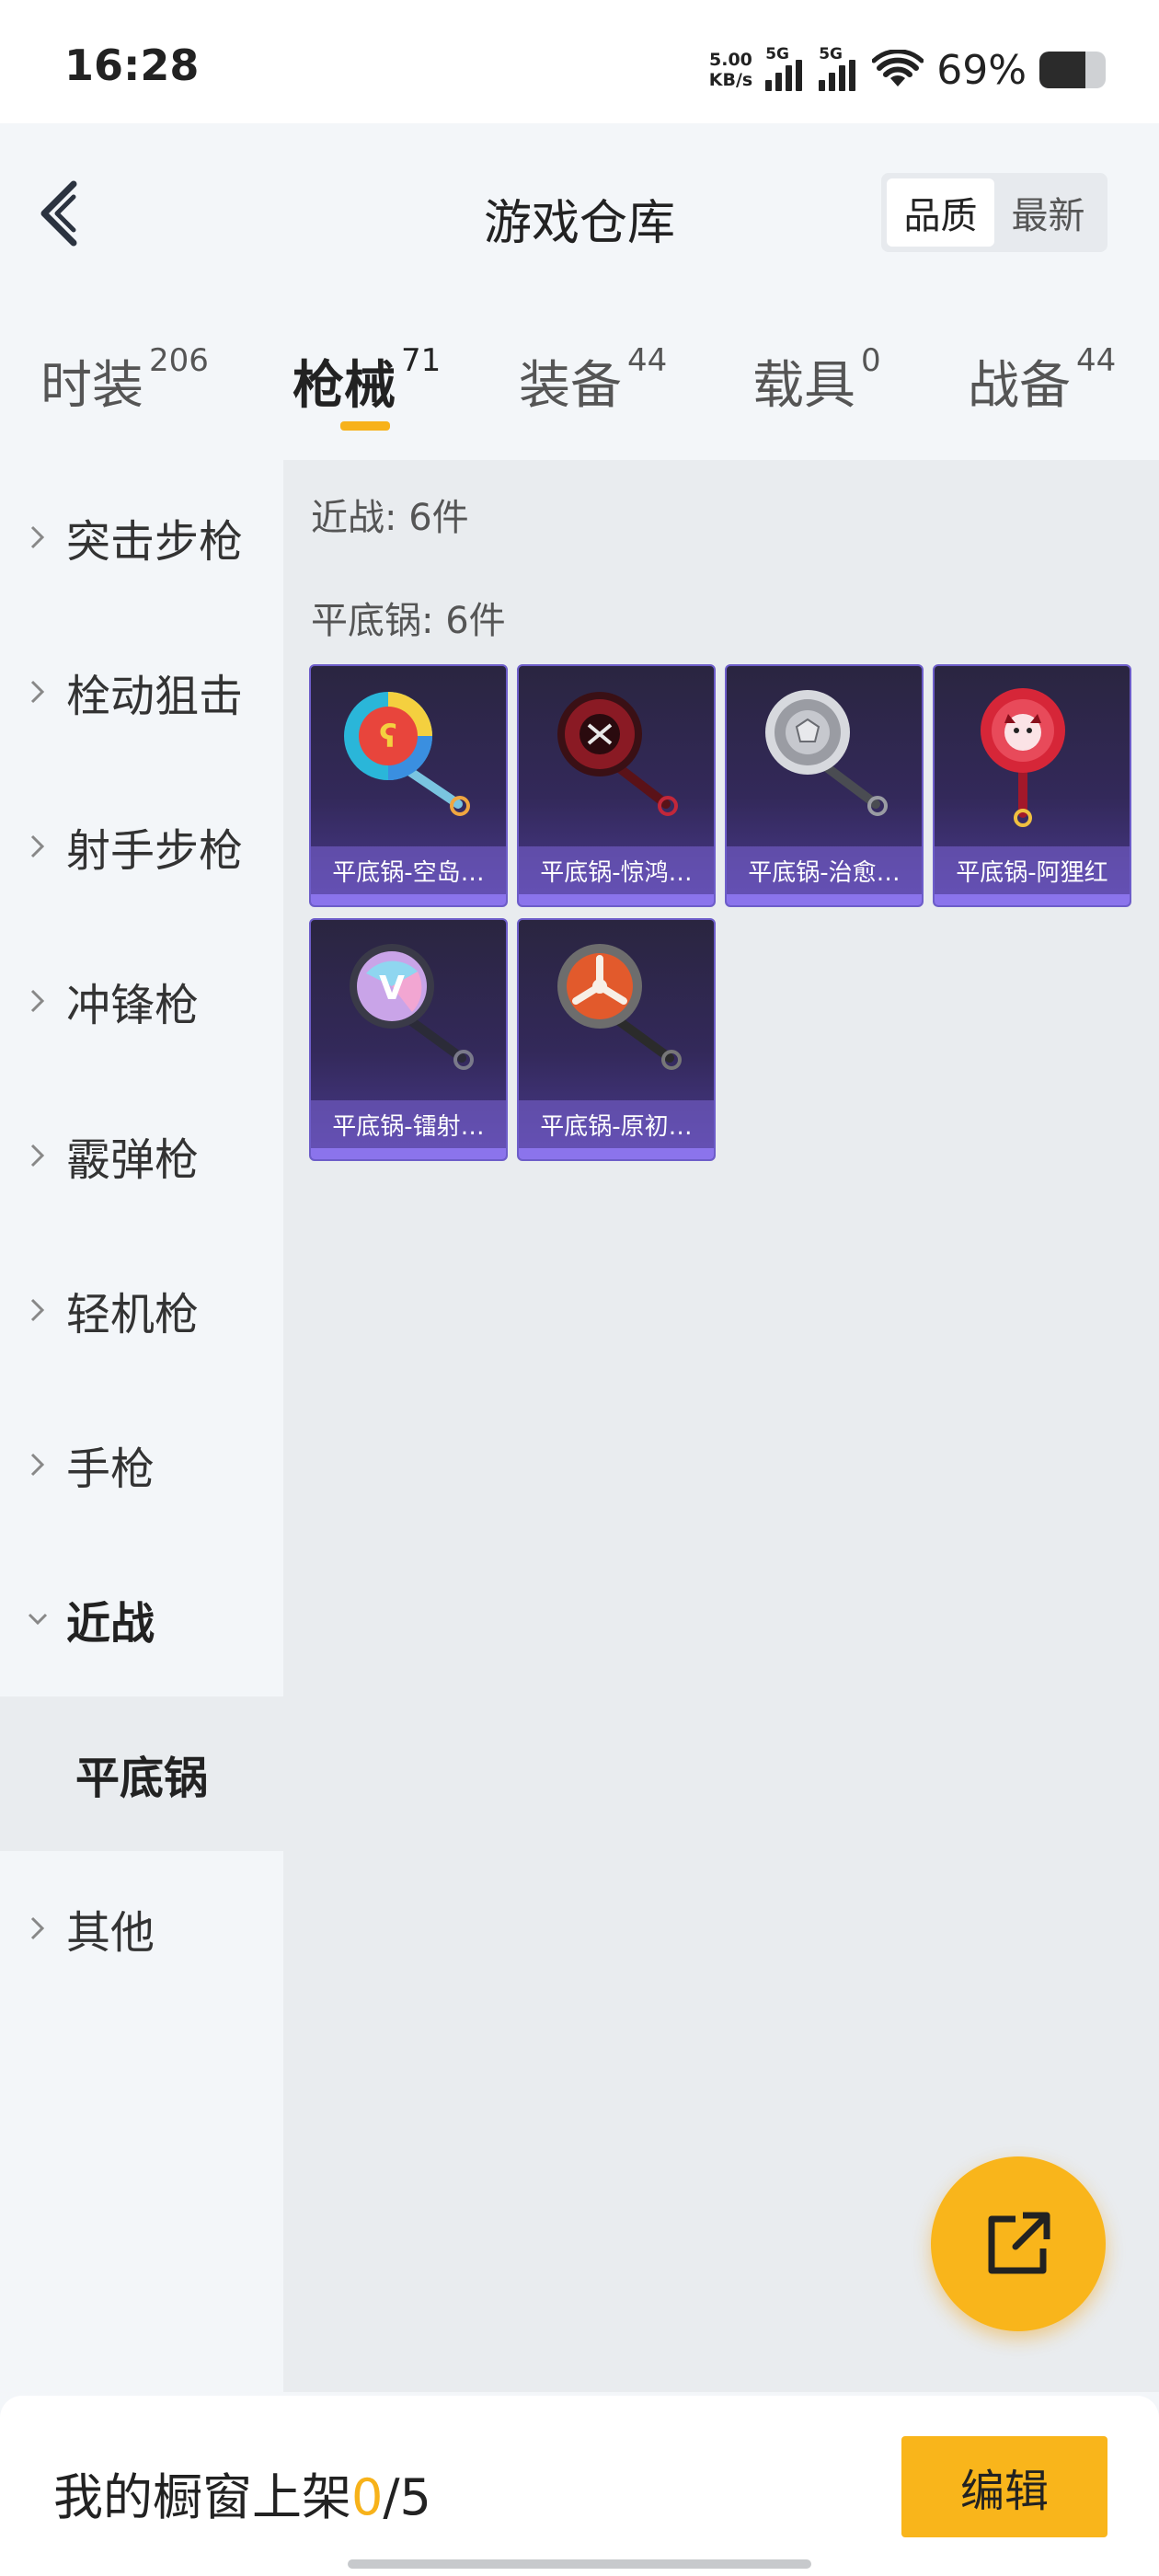 The width and height of the screenshot is (1159, 2576). I want to click on net-speed-value: 5.00, so click(730, 60).